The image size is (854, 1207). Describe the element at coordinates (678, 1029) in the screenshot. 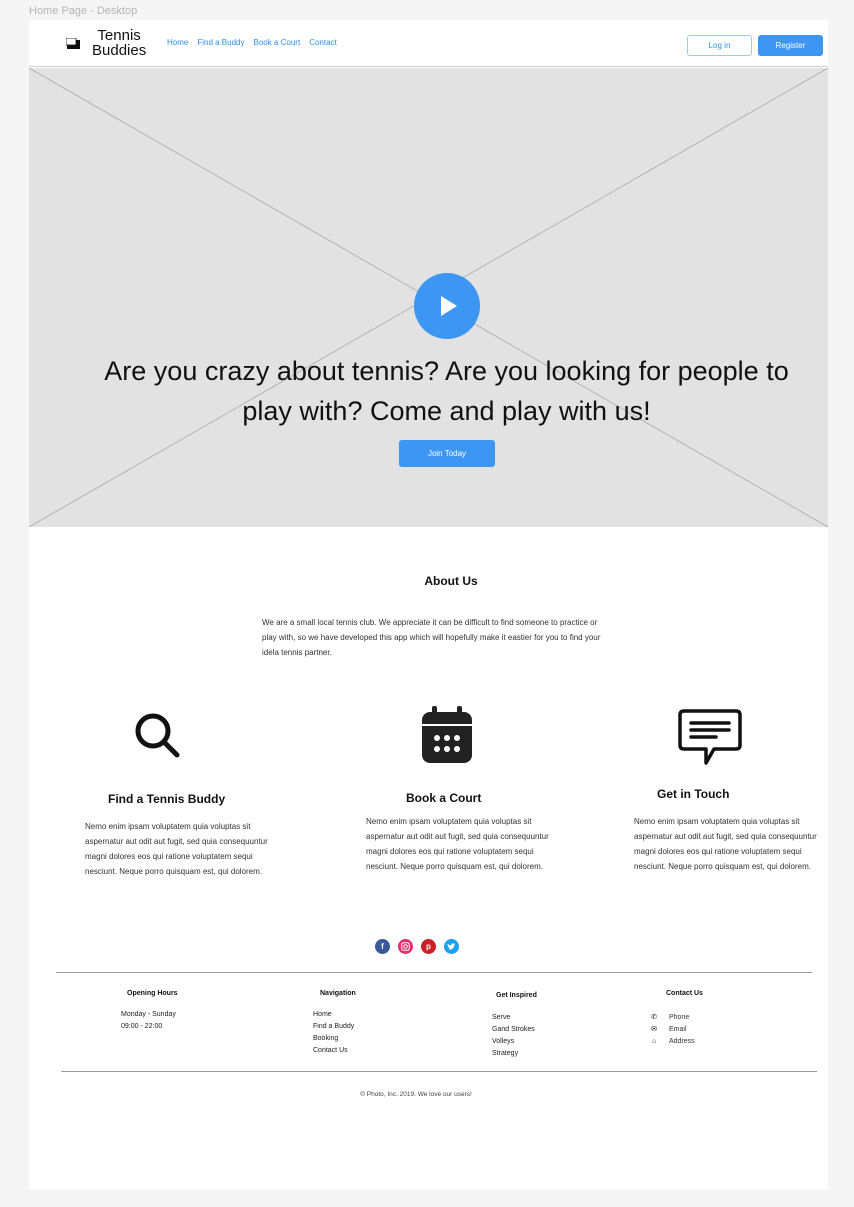

I see `contact-email-label: Email` at that location.